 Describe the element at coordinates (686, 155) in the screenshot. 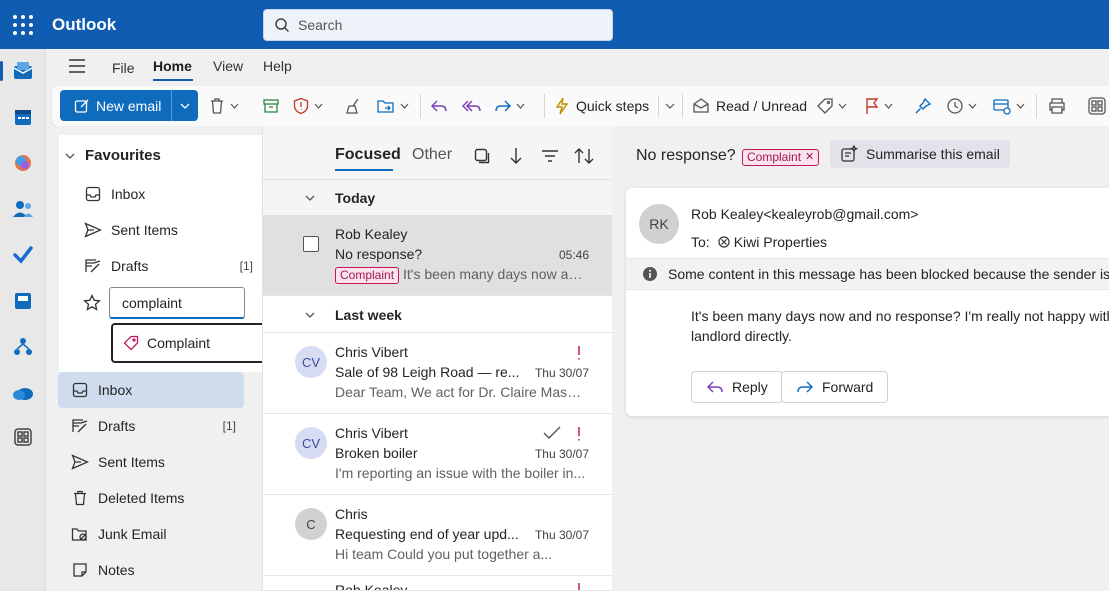

I see `email-subject: No response?` at that location.